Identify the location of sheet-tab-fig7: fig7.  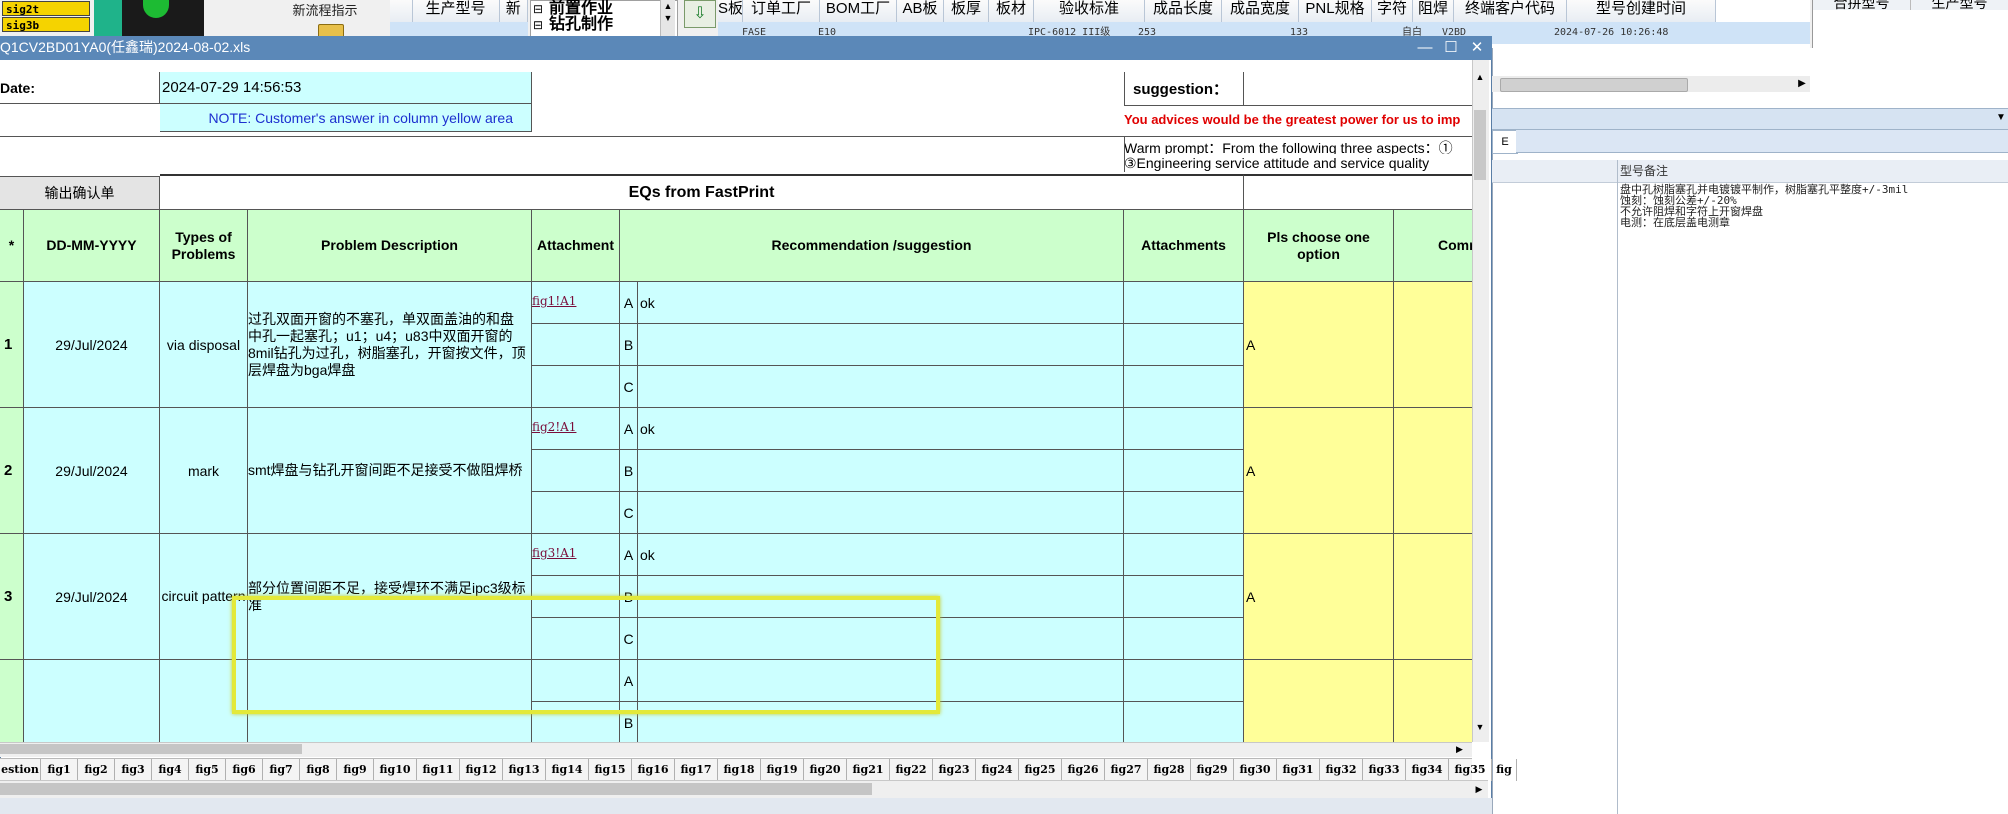
(281, 770).